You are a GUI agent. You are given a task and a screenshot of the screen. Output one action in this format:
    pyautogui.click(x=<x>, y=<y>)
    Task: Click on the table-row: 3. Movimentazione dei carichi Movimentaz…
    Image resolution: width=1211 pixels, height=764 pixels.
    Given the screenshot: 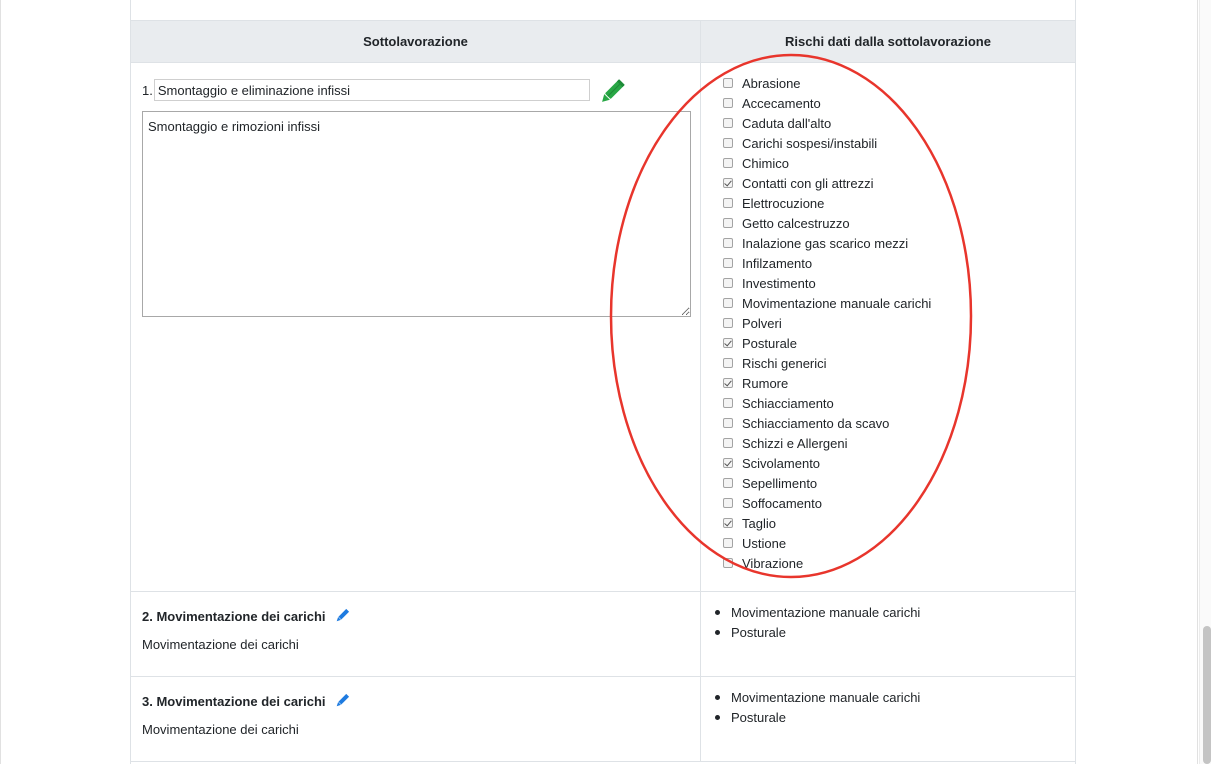 What is the action you would take?
    pyautogui.click(x=603, y=719)
    